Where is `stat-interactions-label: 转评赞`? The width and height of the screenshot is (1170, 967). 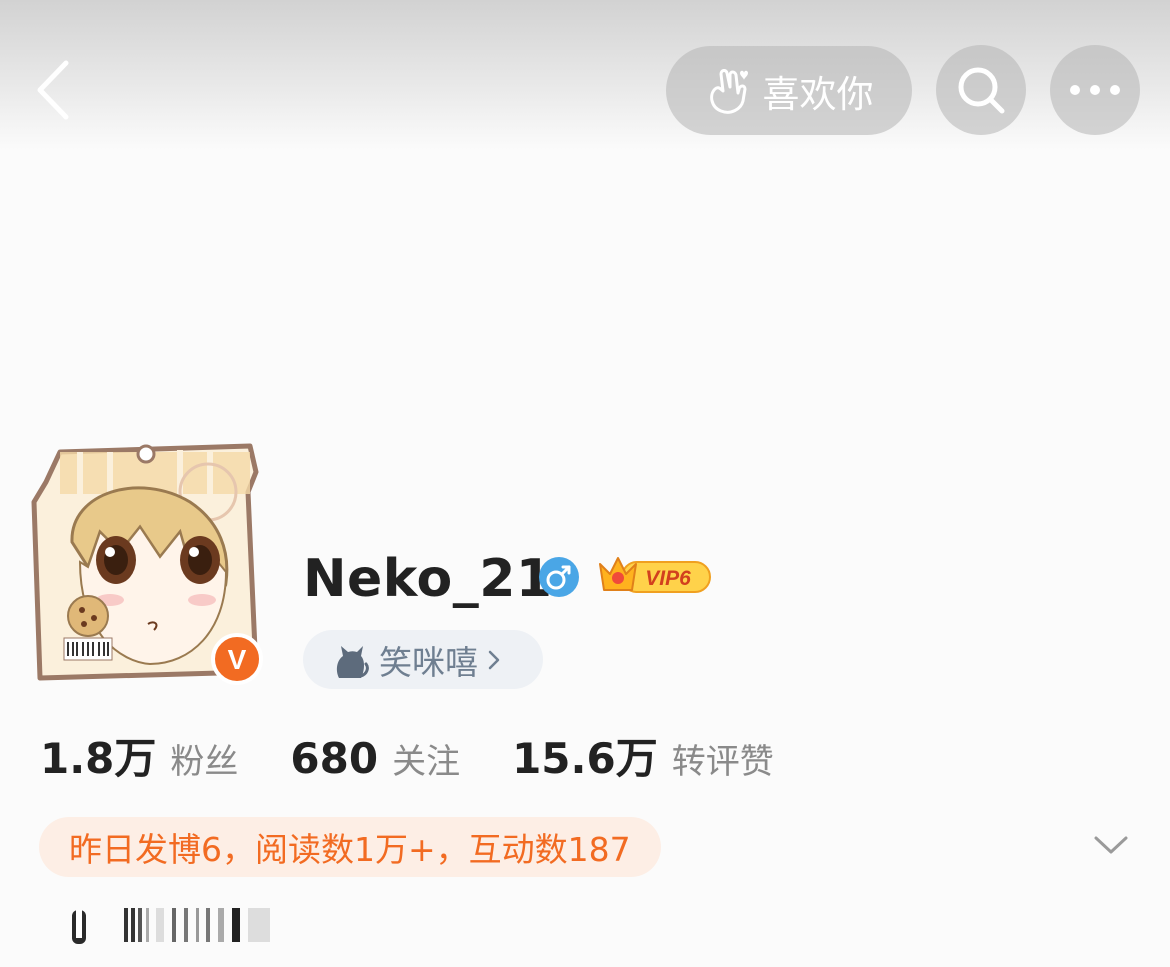
stat-interactions-label: 转评赞 is located at coordinates (722, 762).